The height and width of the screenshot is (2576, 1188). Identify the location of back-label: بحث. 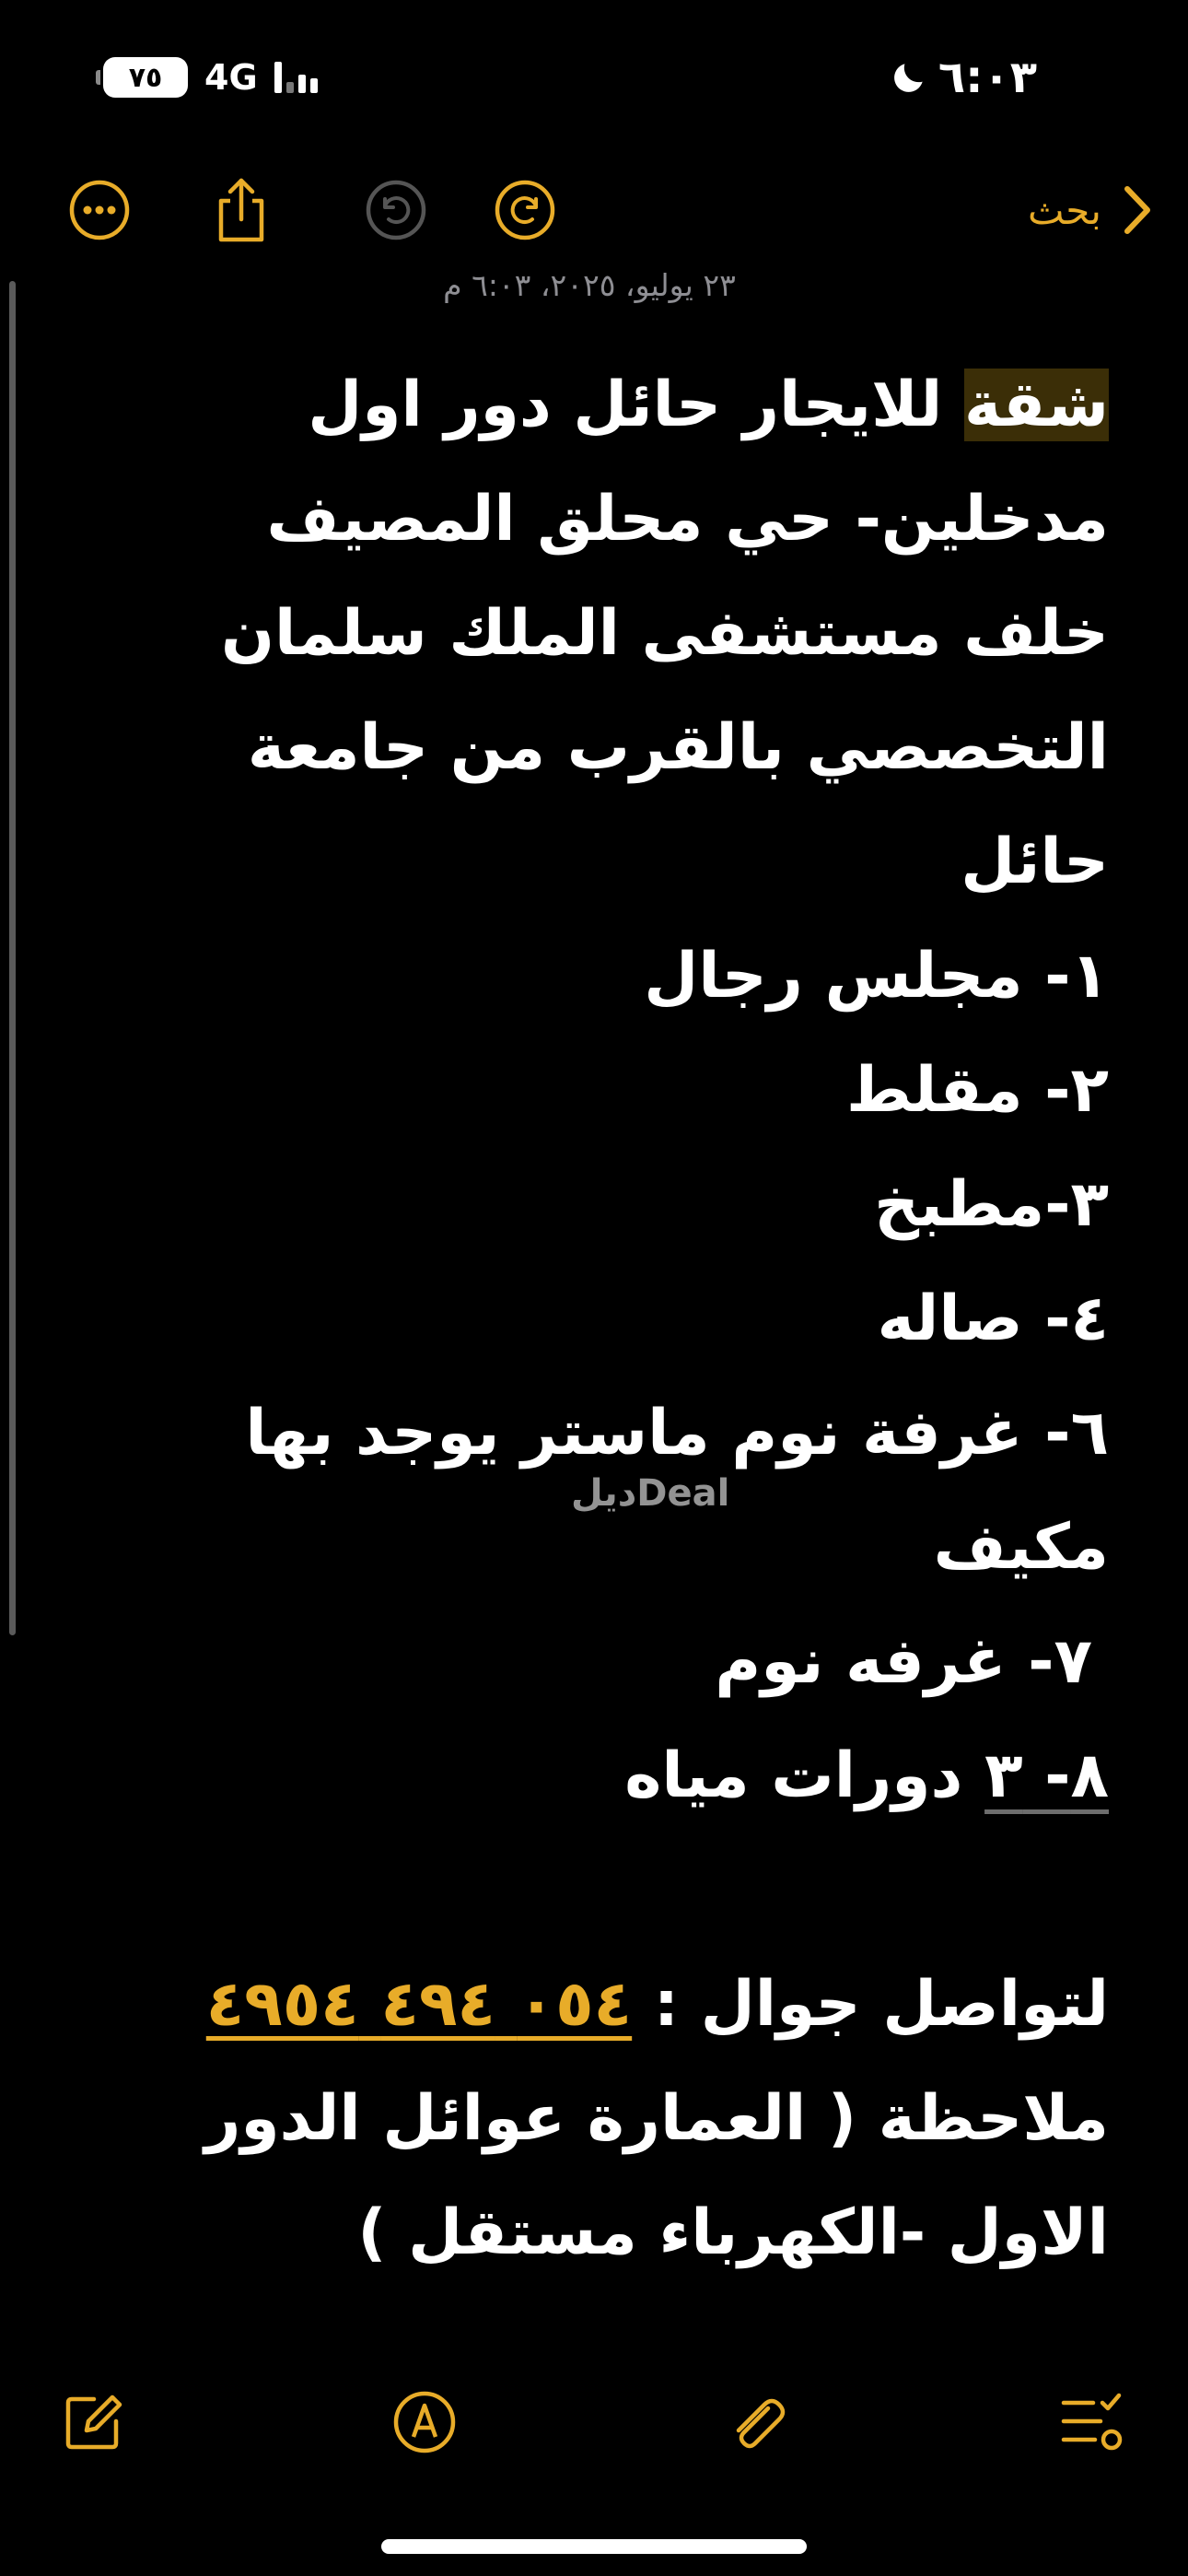
(1064, 210).